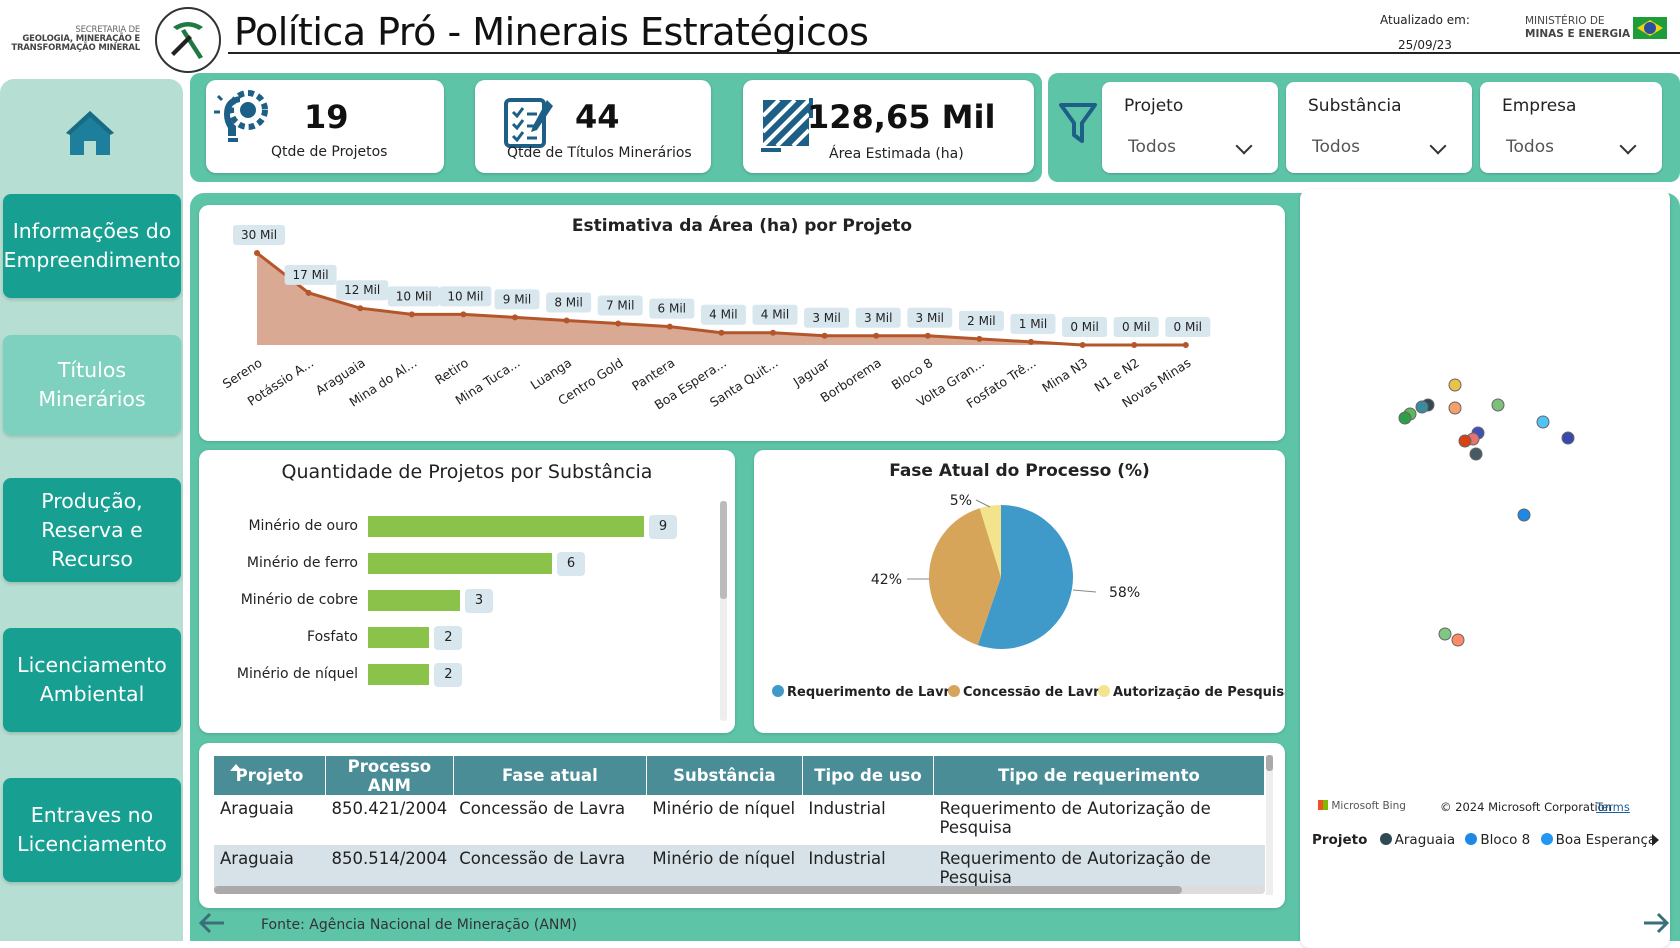  What do you see at coordinates (550, 775) in the screenshot?
I see `col-header-fase: Fase atual` at bounding box center [550, 775].